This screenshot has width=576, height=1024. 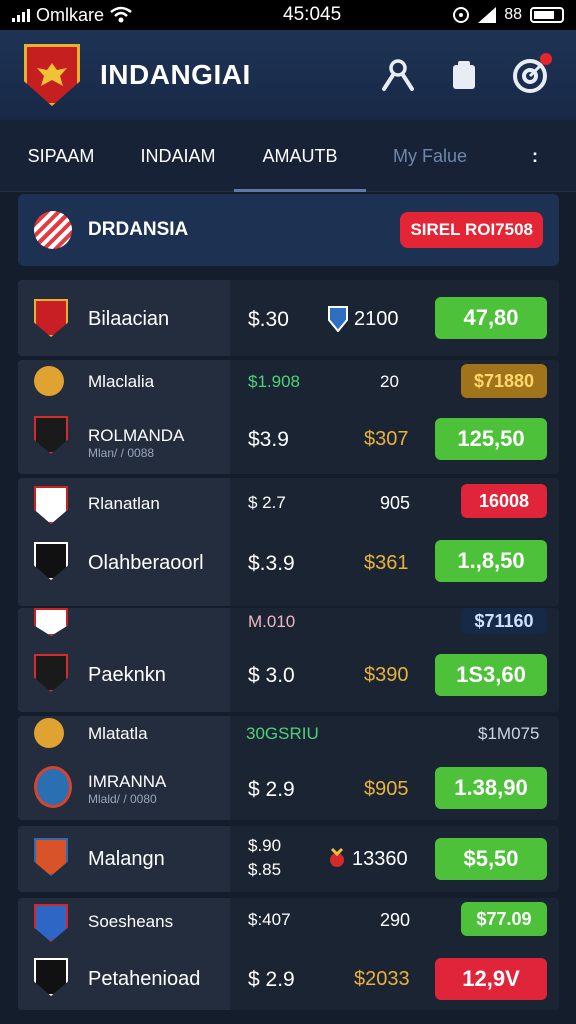 What do you see at coordinates (491, 561) in the screenshot?
I see `odds-button: 1.,8,50` at bounding box center [491, 561].